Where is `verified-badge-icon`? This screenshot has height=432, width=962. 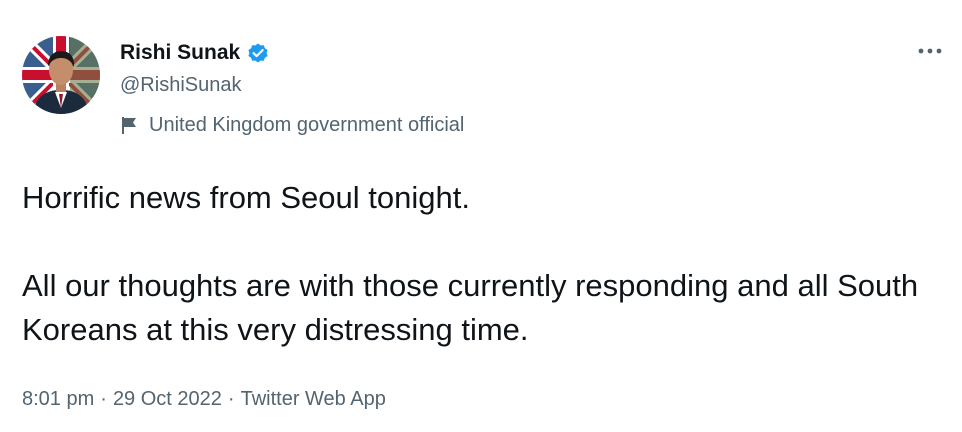
verified-badge-icon is located at coordinates (258, 53).